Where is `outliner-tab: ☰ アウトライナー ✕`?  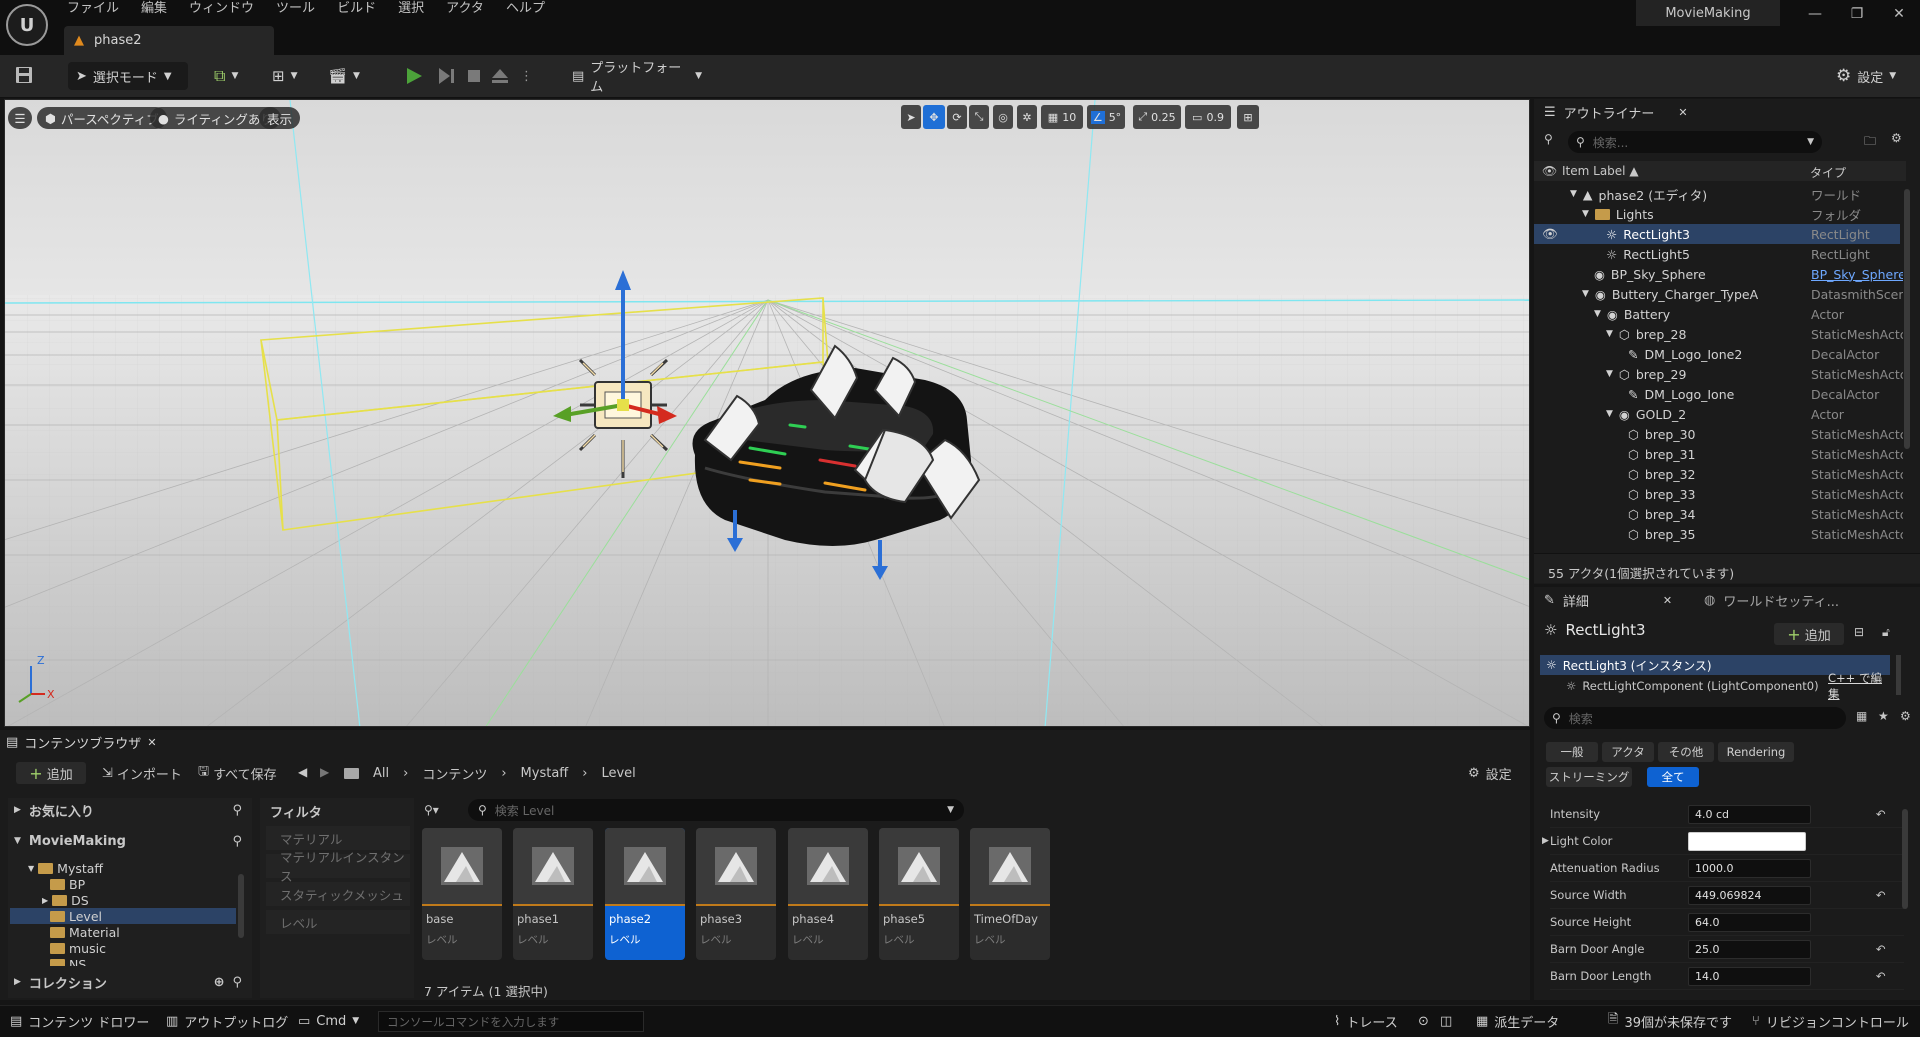 outliner-tab: ☰ アウトライナー ✕ is located at coordinates (1615, 112).